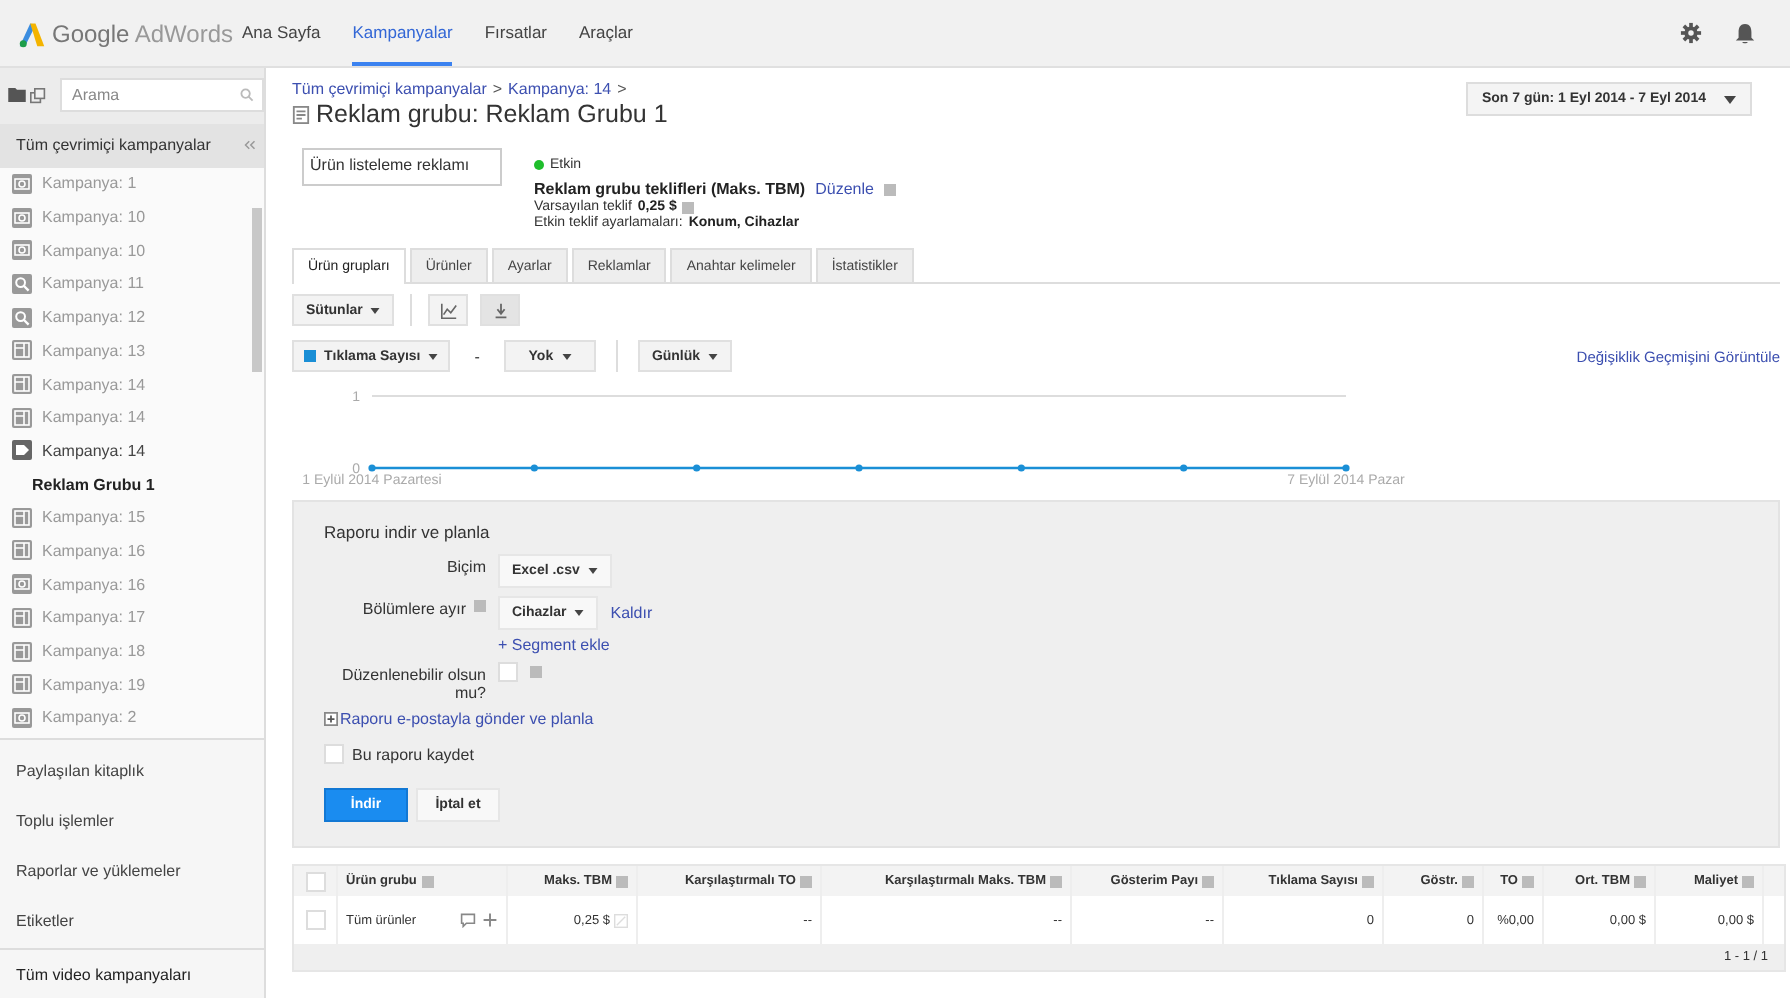 Image resolution: width=1790 pixels, height=998 pixels. Describe the element at coordinates (515, 33) in the screenshot. I see `nav-tab: Fırsatlar` at that location.